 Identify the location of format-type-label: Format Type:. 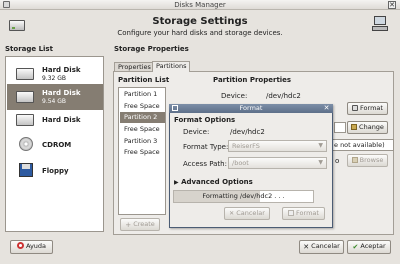
(206, 147).